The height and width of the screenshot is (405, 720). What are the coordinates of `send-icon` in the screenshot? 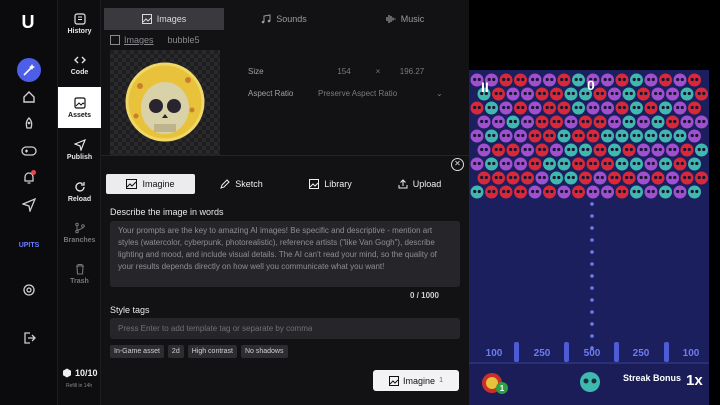 It's located at (29, 205).